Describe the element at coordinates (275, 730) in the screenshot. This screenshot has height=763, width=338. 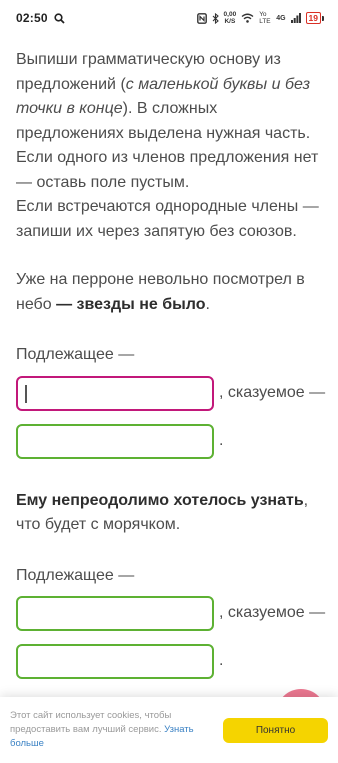
I see `cookie-accept-button: Понятно` at that location.